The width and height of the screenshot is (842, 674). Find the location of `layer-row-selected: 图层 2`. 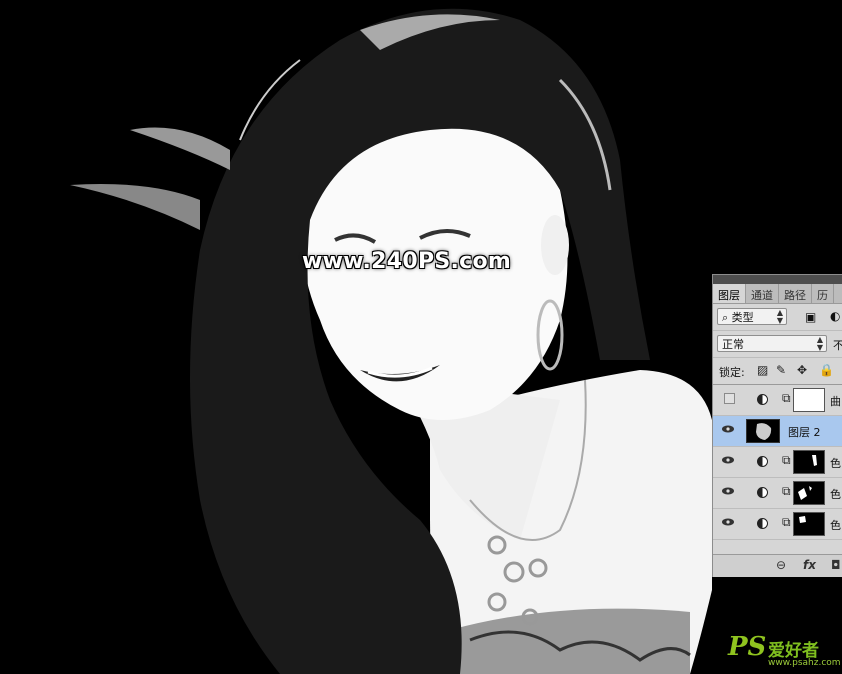

layer-row-selected: 图层 2 is located at coordinates (777, 431).